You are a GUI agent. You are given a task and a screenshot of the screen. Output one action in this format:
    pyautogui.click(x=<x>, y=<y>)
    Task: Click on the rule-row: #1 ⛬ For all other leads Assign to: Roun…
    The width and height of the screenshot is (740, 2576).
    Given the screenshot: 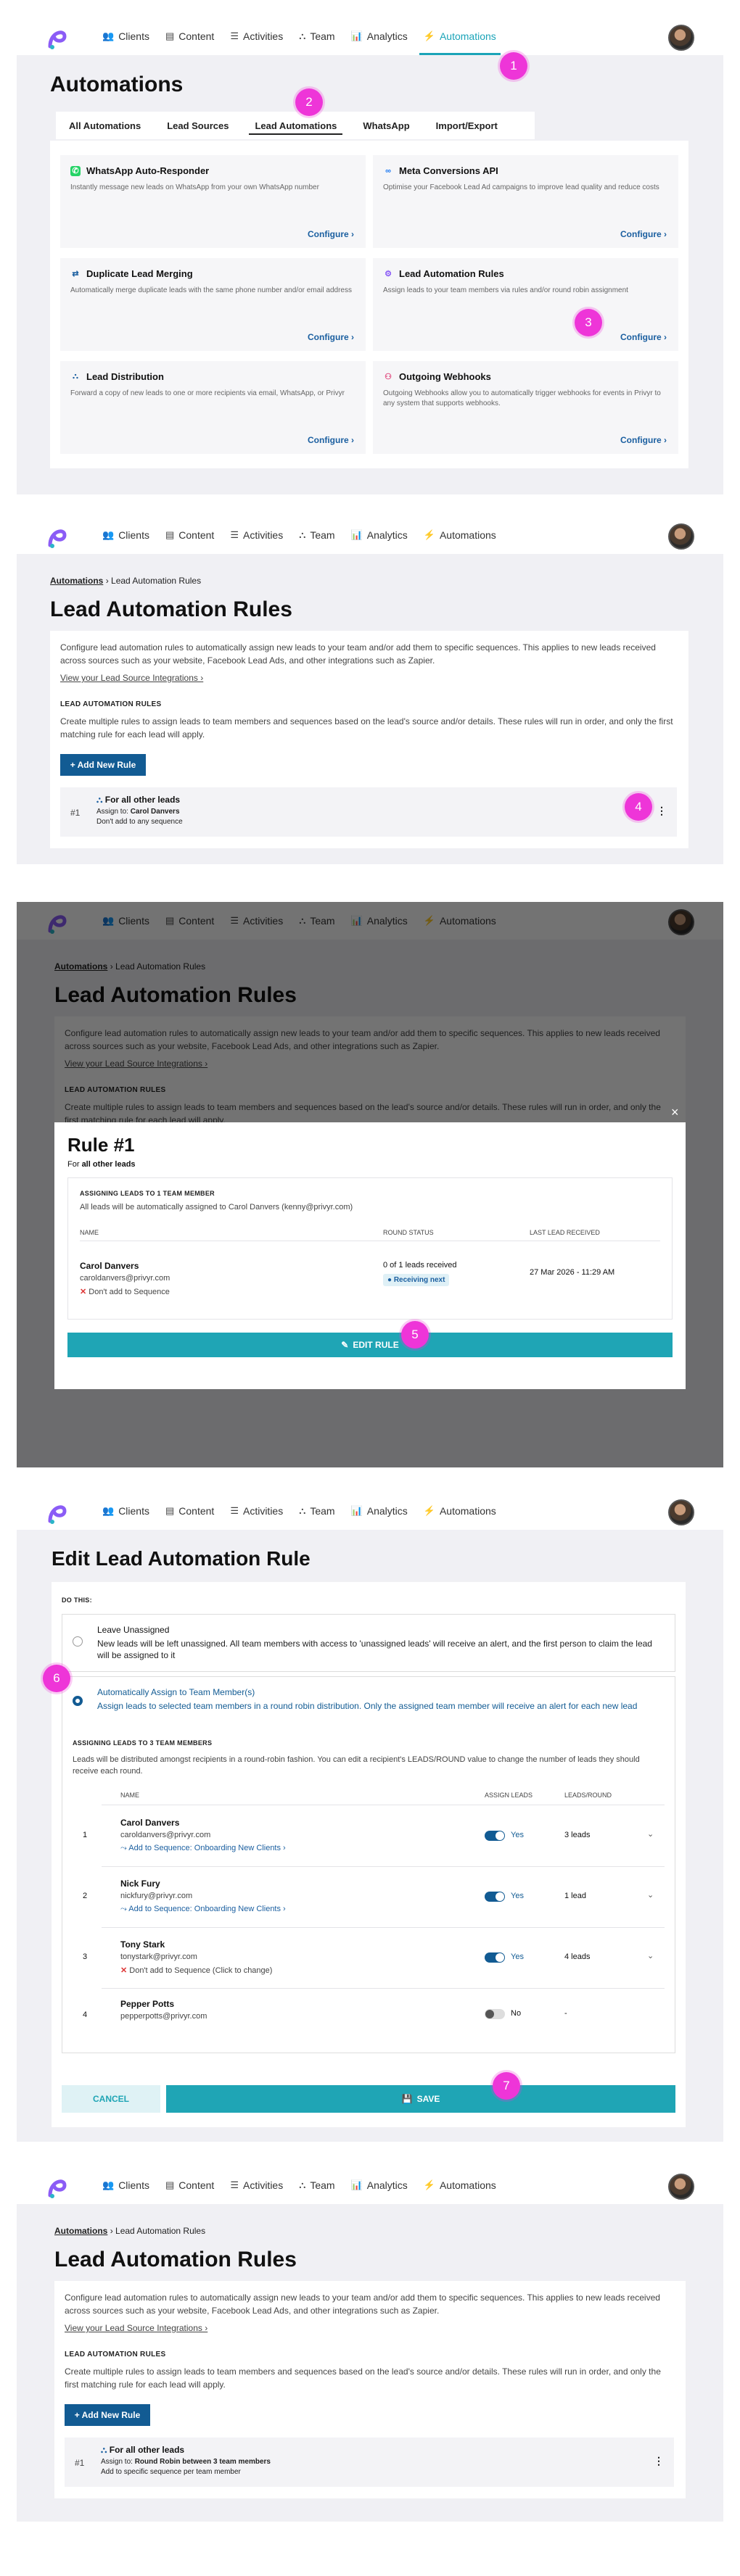 What is the action you would take?
    pyautogui.click(x=369, y=2462)
    